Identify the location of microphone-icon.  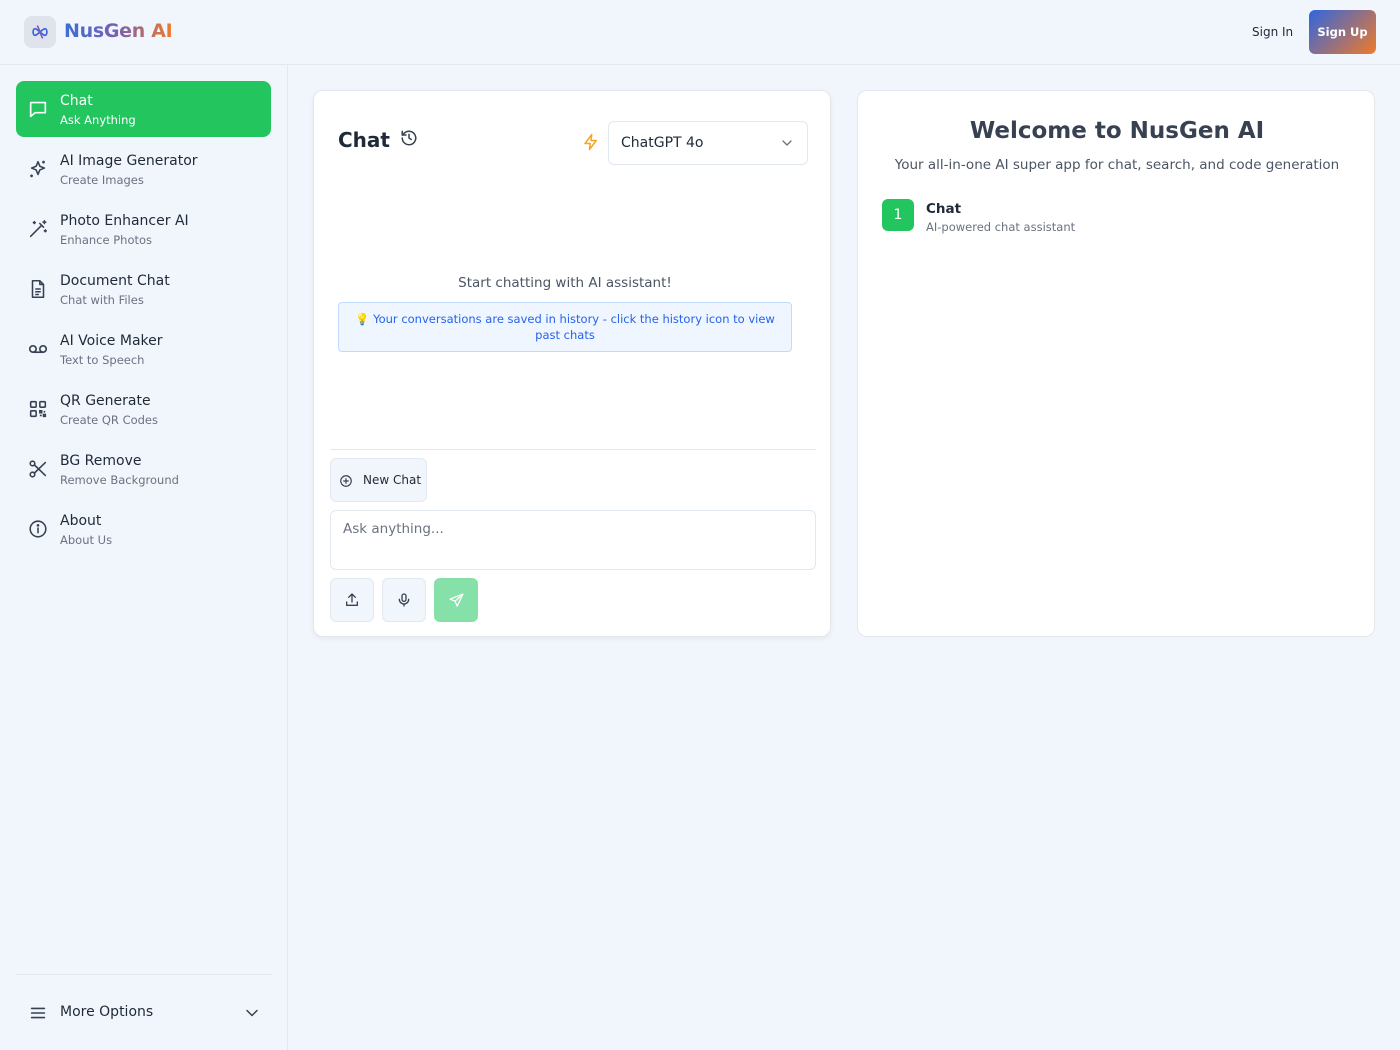
(404, 600).